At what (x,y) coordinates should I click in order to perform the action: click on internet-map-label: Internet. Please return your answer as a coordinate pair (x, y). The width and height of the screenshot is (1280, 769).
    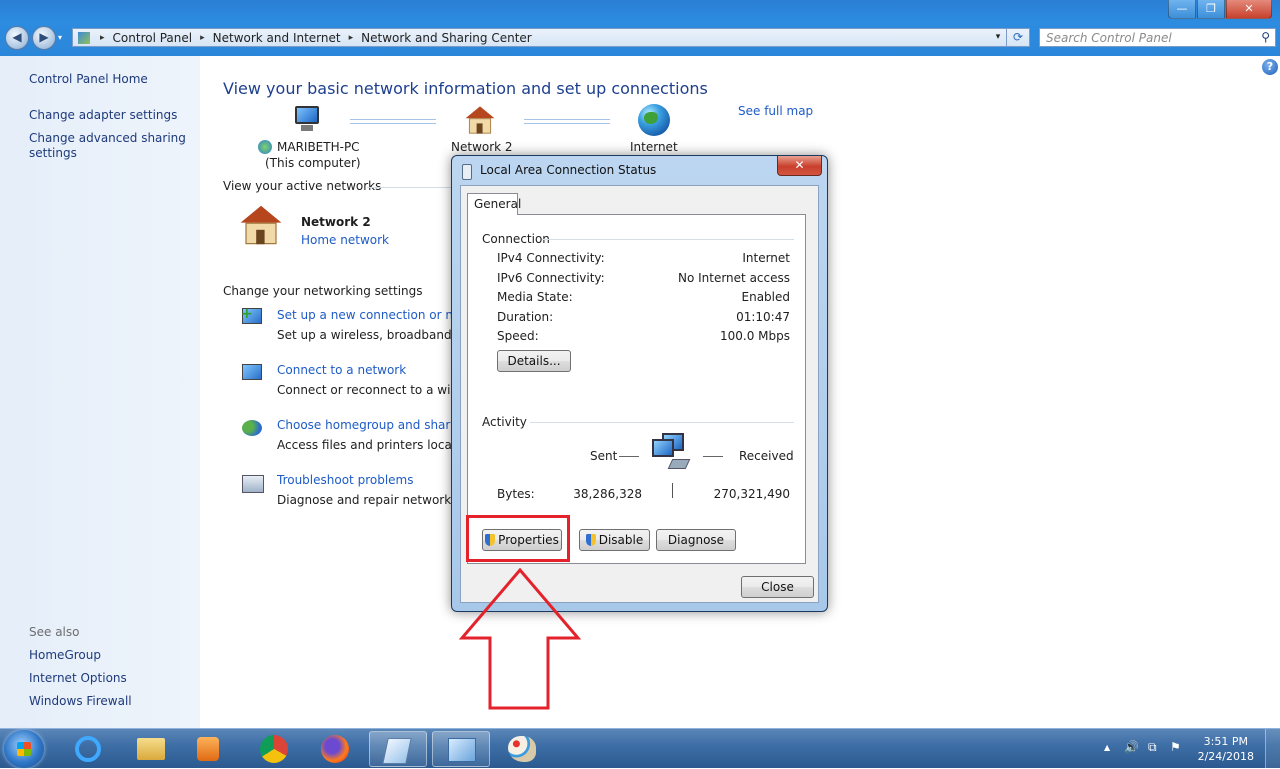
    Looking at the image, I should click on (654, 147).